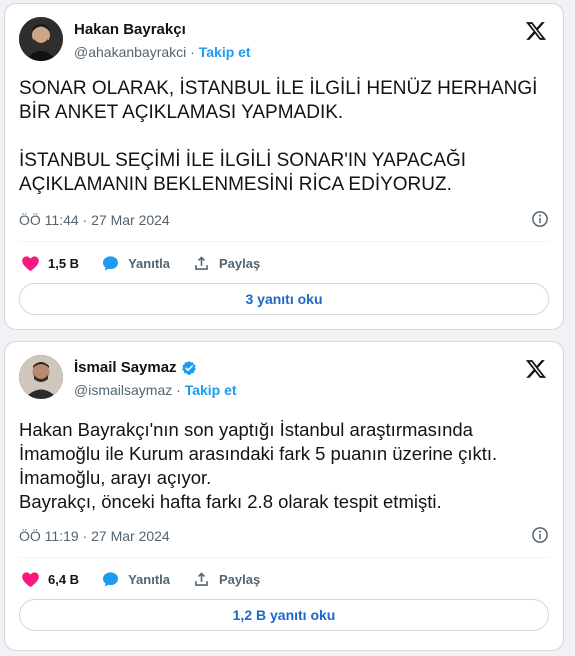 The width and height of the screenshot is (575, 656). I want to click on like-button: 6,4 B, so click(50, 579).